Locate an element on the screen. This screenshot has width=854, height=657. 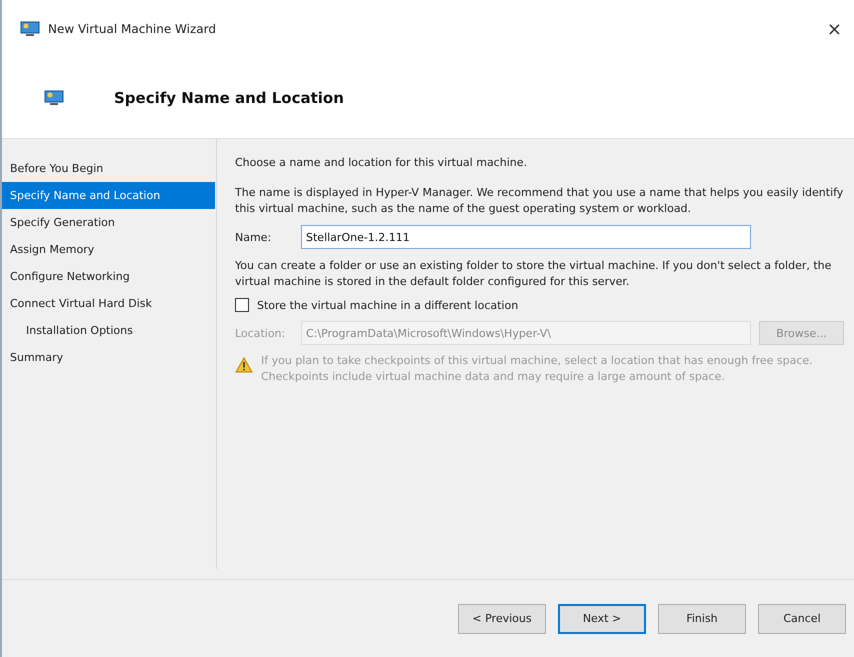
wizard-step: Before You Begin is located at coordinates (108, 168).